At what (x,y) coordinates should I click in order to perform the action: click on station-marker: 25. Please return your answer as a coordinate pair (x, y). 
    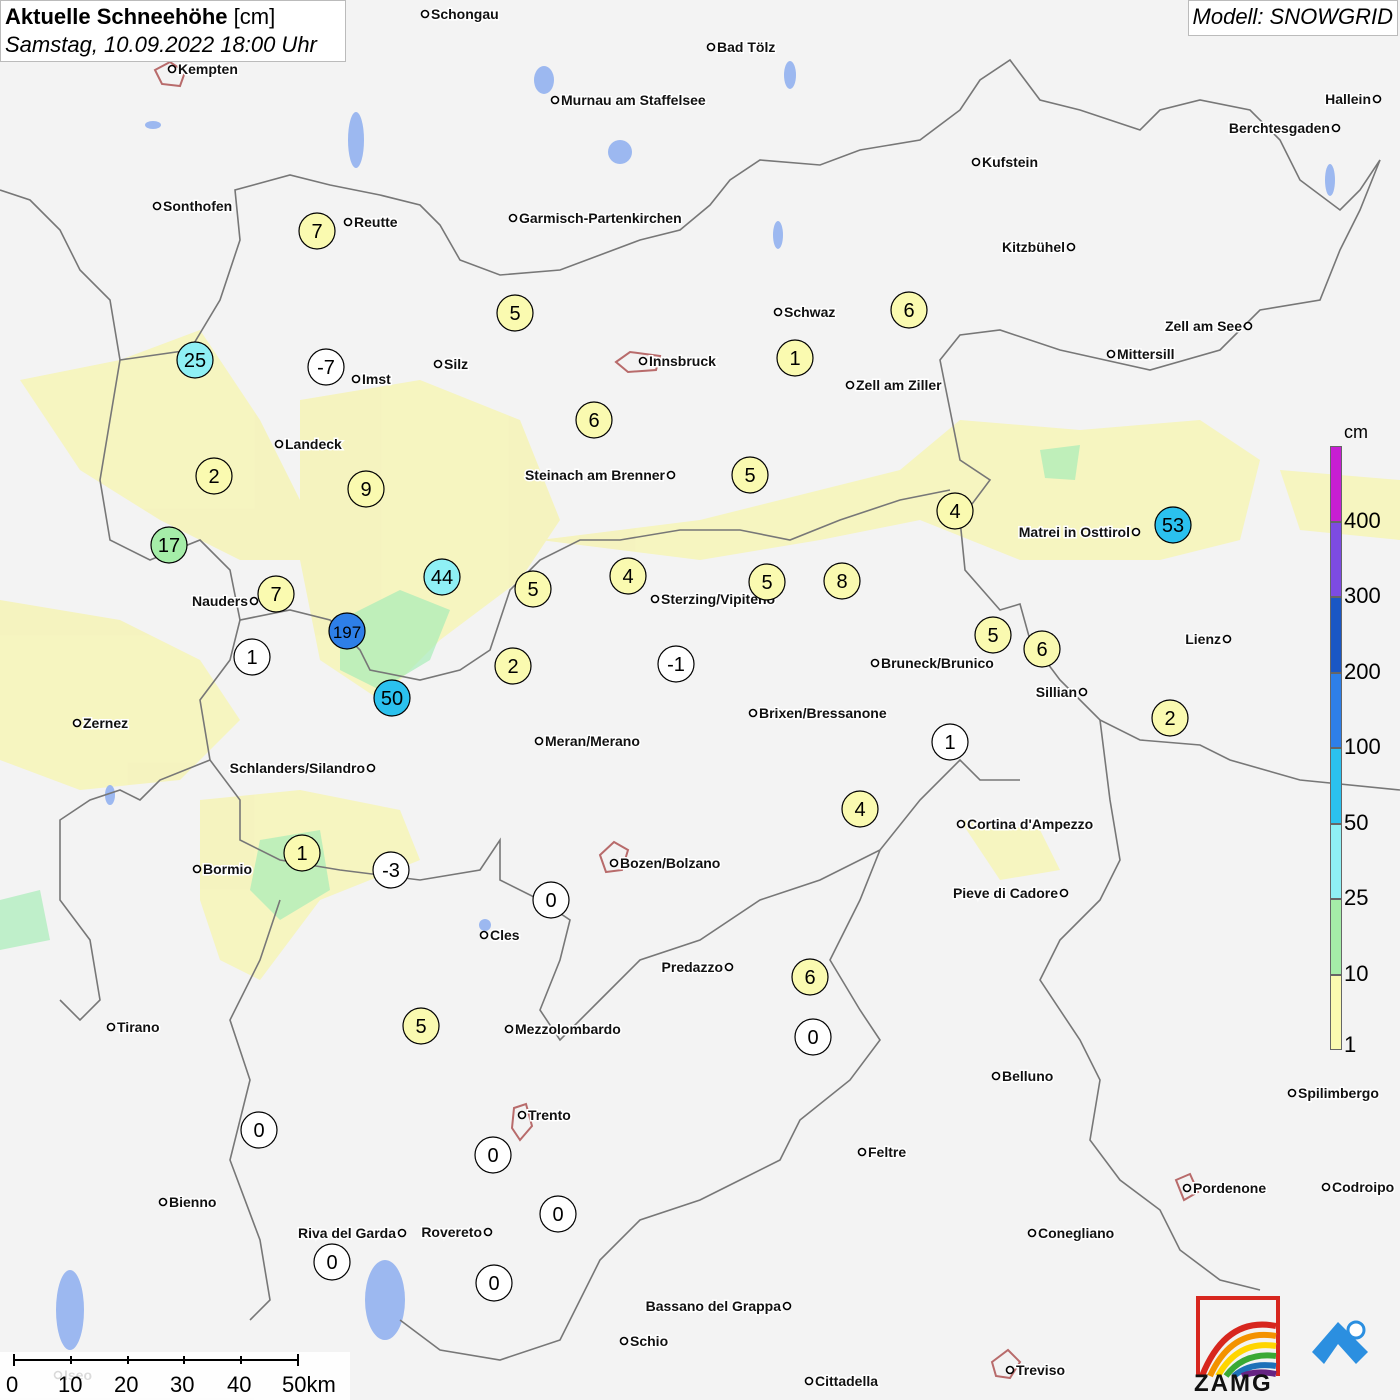
    Looking at the image, I should click on (195, 360).